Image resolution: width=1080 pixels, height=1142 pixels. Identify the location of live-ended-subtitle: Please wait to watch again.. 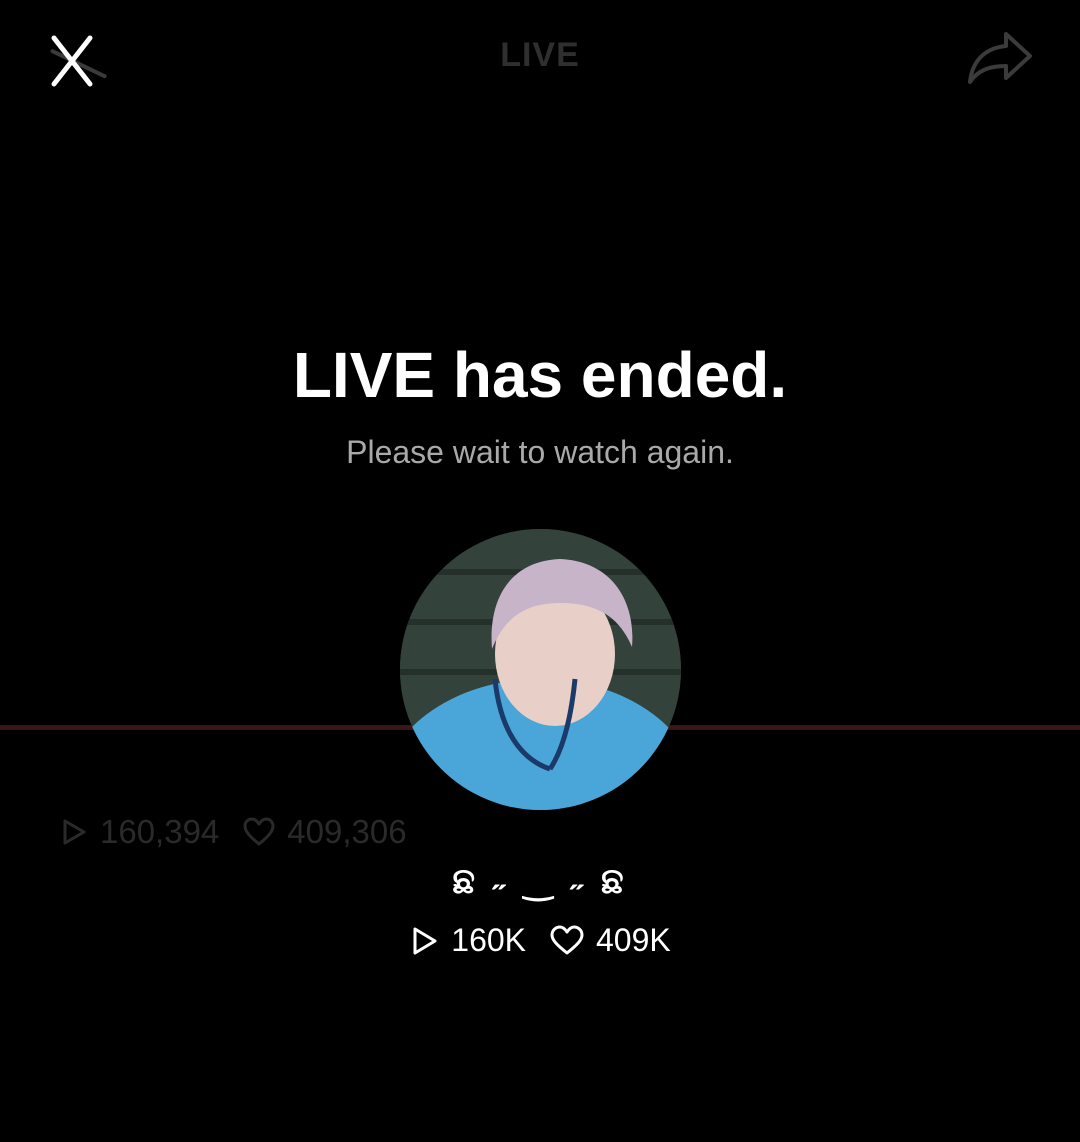
(540, 452).